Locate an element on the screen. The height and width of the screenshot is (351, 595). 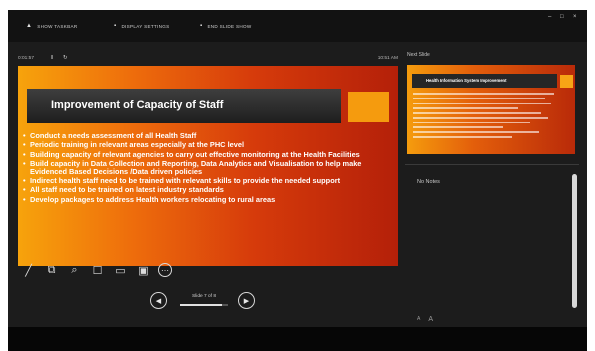
thumbnail-title-bar: Health Information System Improvement is located at coordinates (484, 81).